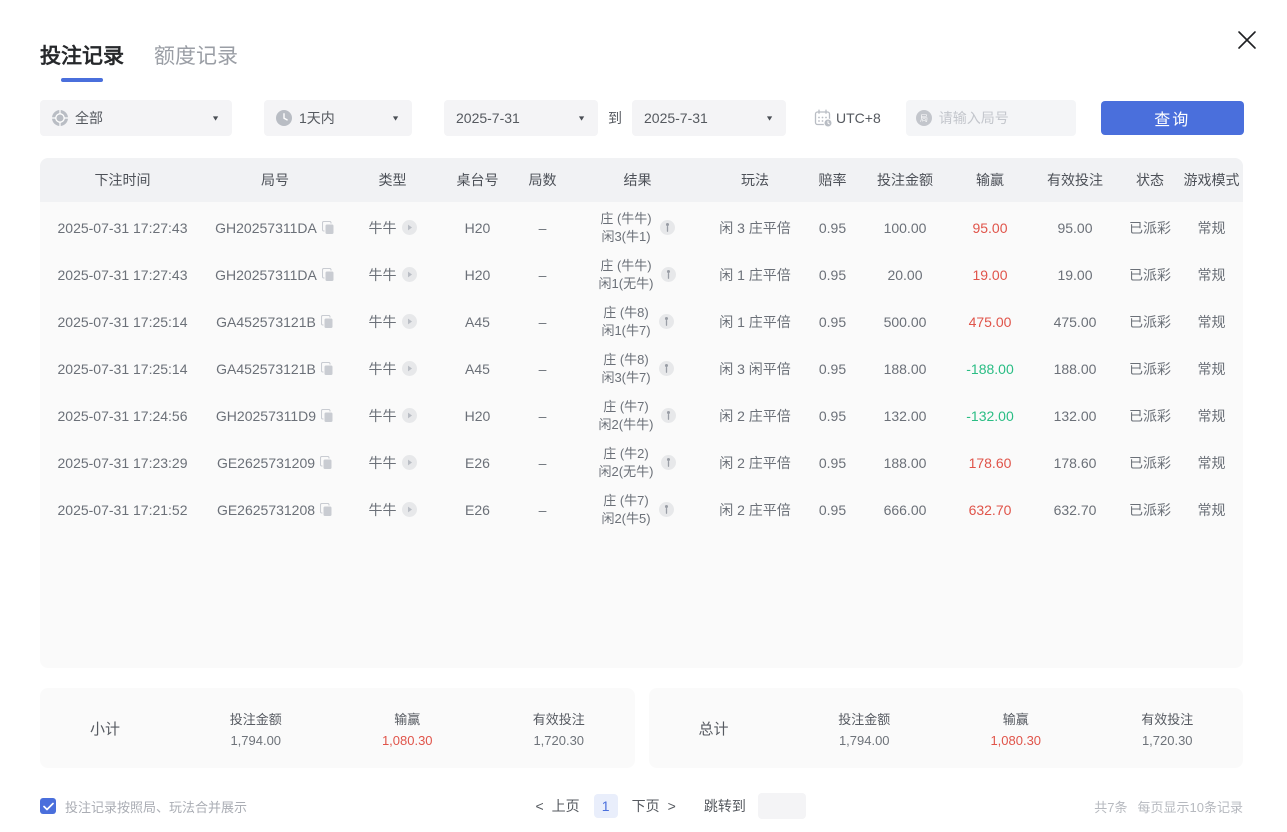 Image resolution: width=1287 pixels, height=832 pixels. What do you see at coordinates (521, 118) in the screenshot?
I see `date-from-select: 2025-7-31 ▼` at bounding box center [521, 118].